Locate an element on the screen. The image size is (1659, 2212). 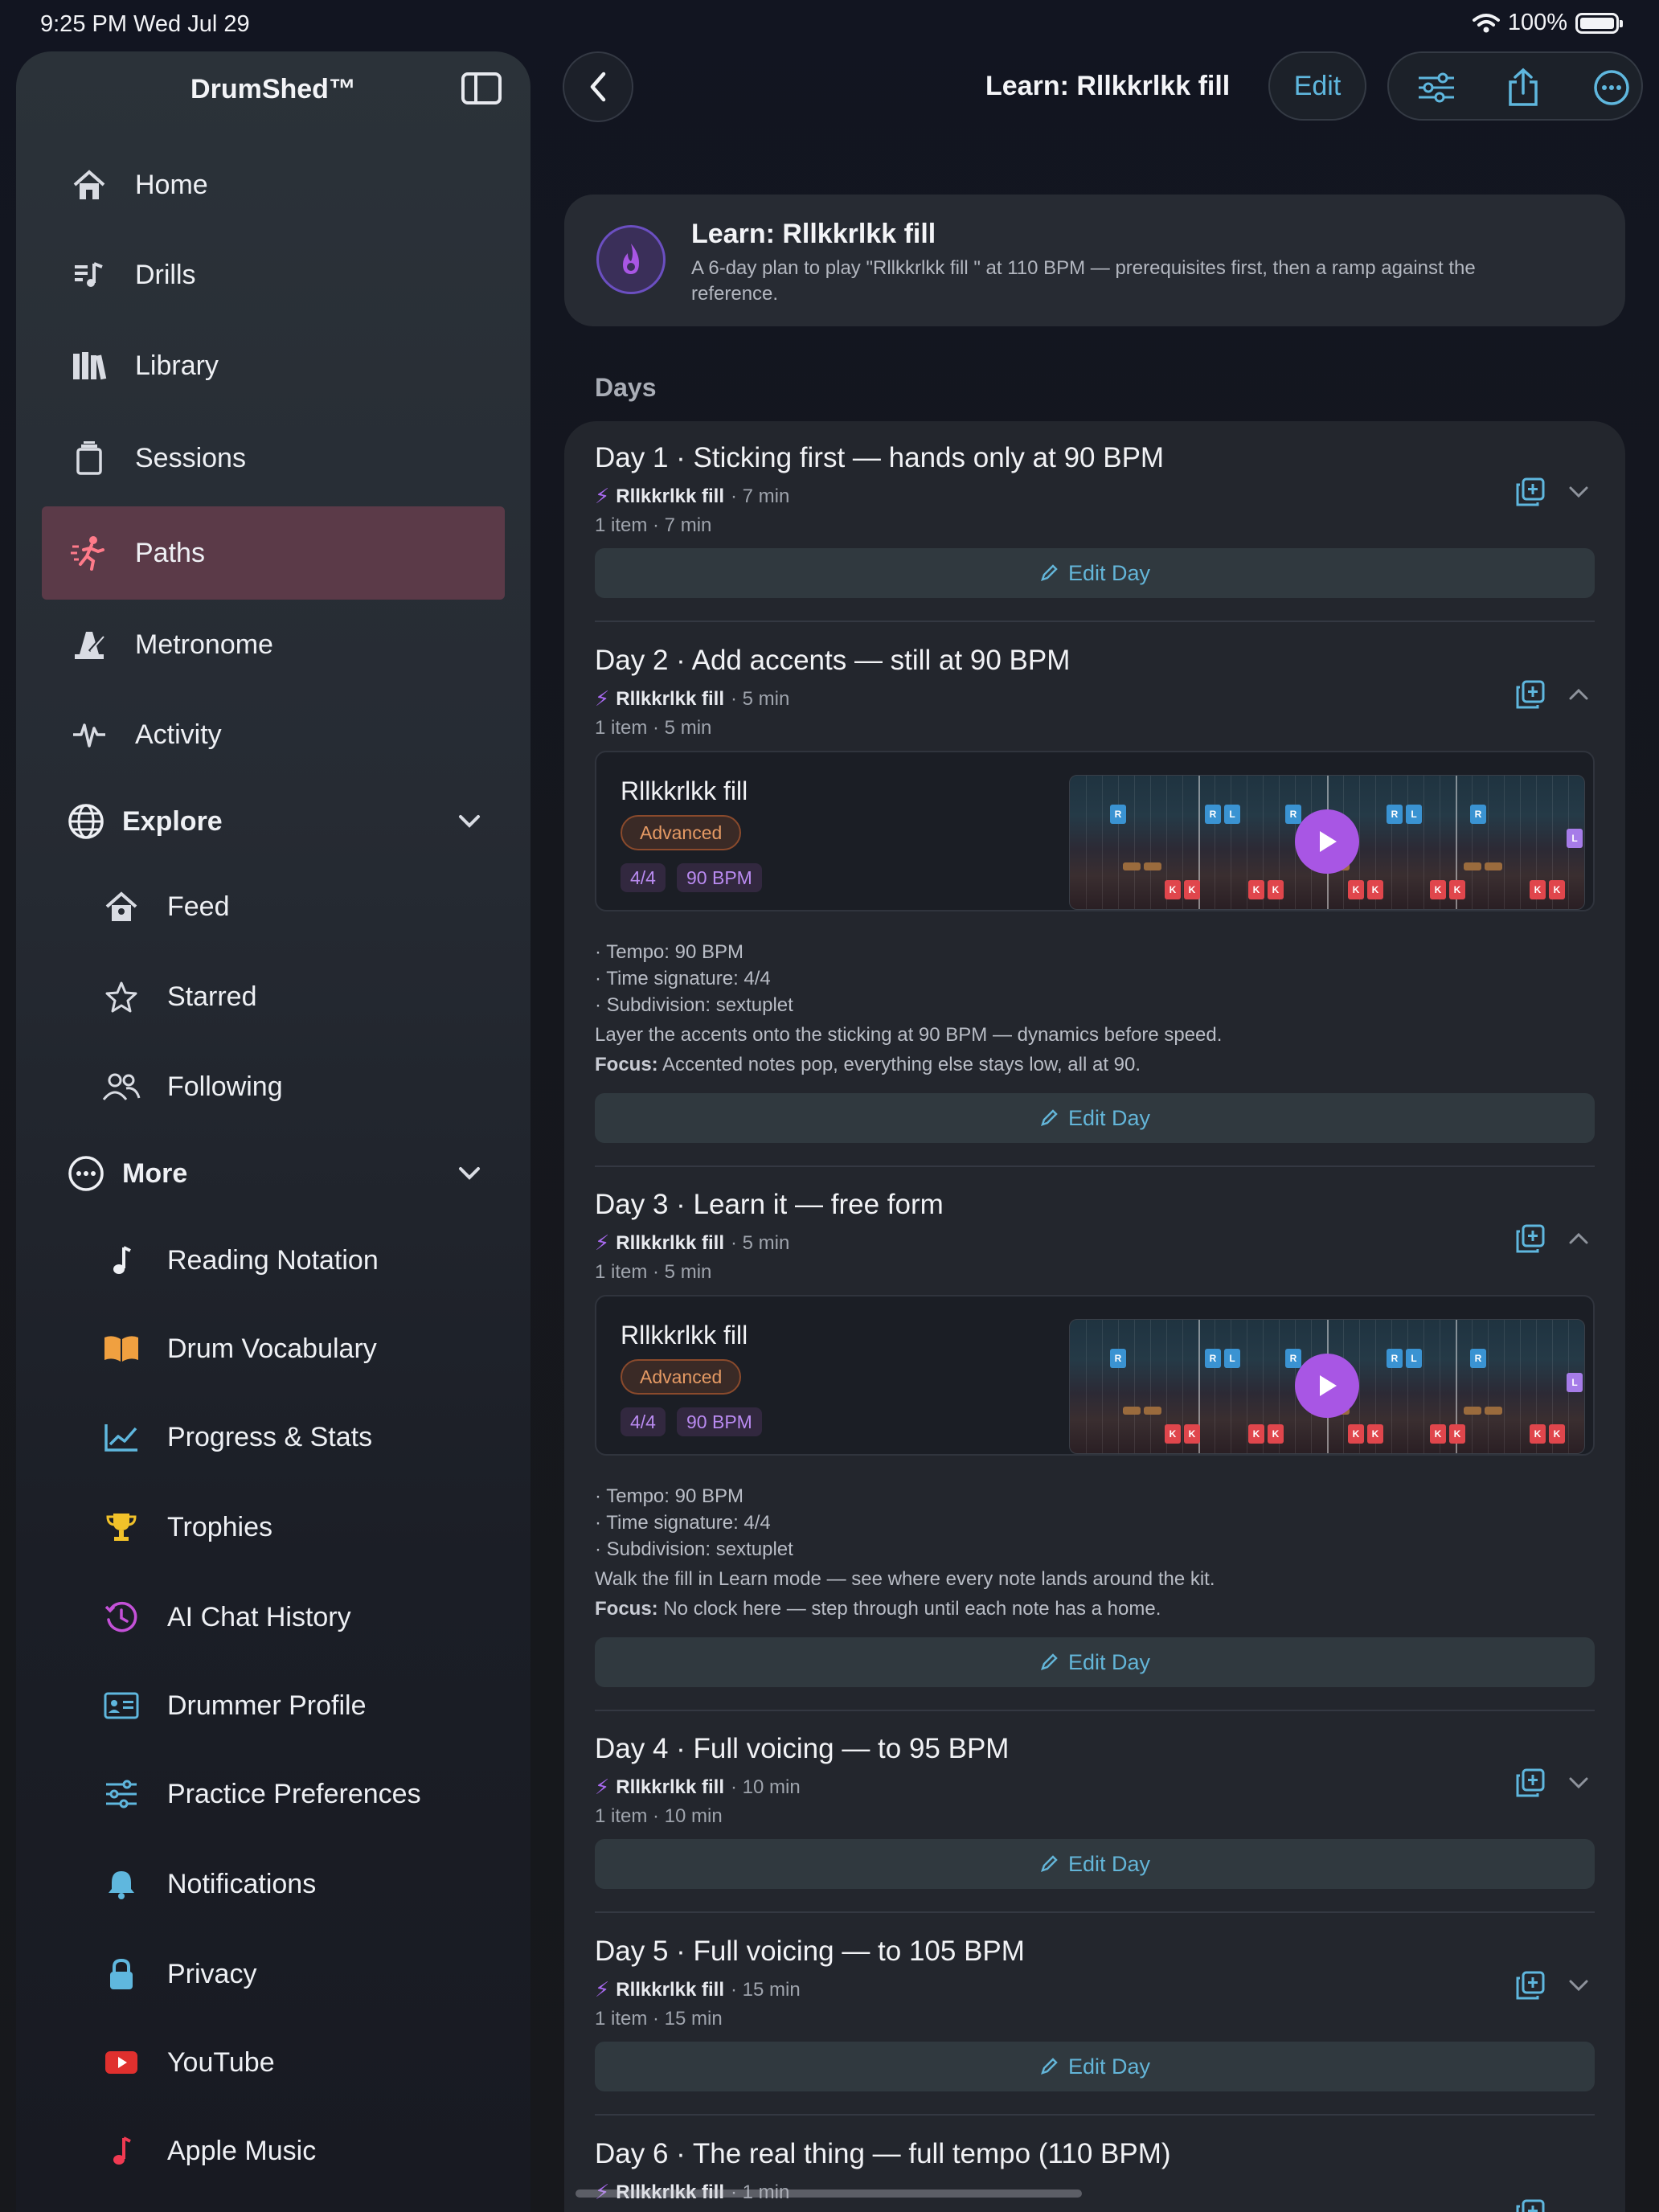
sidebar-item-trophies: Trophies is located at coordinates (273, 1527).